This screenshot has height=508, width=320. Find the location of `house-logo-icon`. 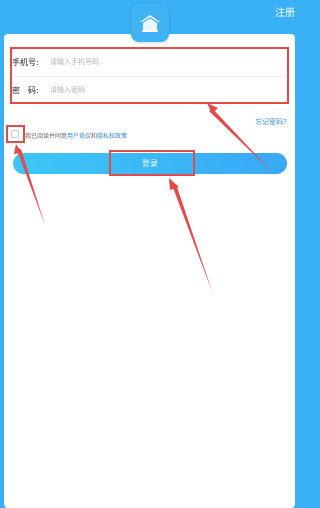

house-logo-icon is located at coordinates (150, 23).